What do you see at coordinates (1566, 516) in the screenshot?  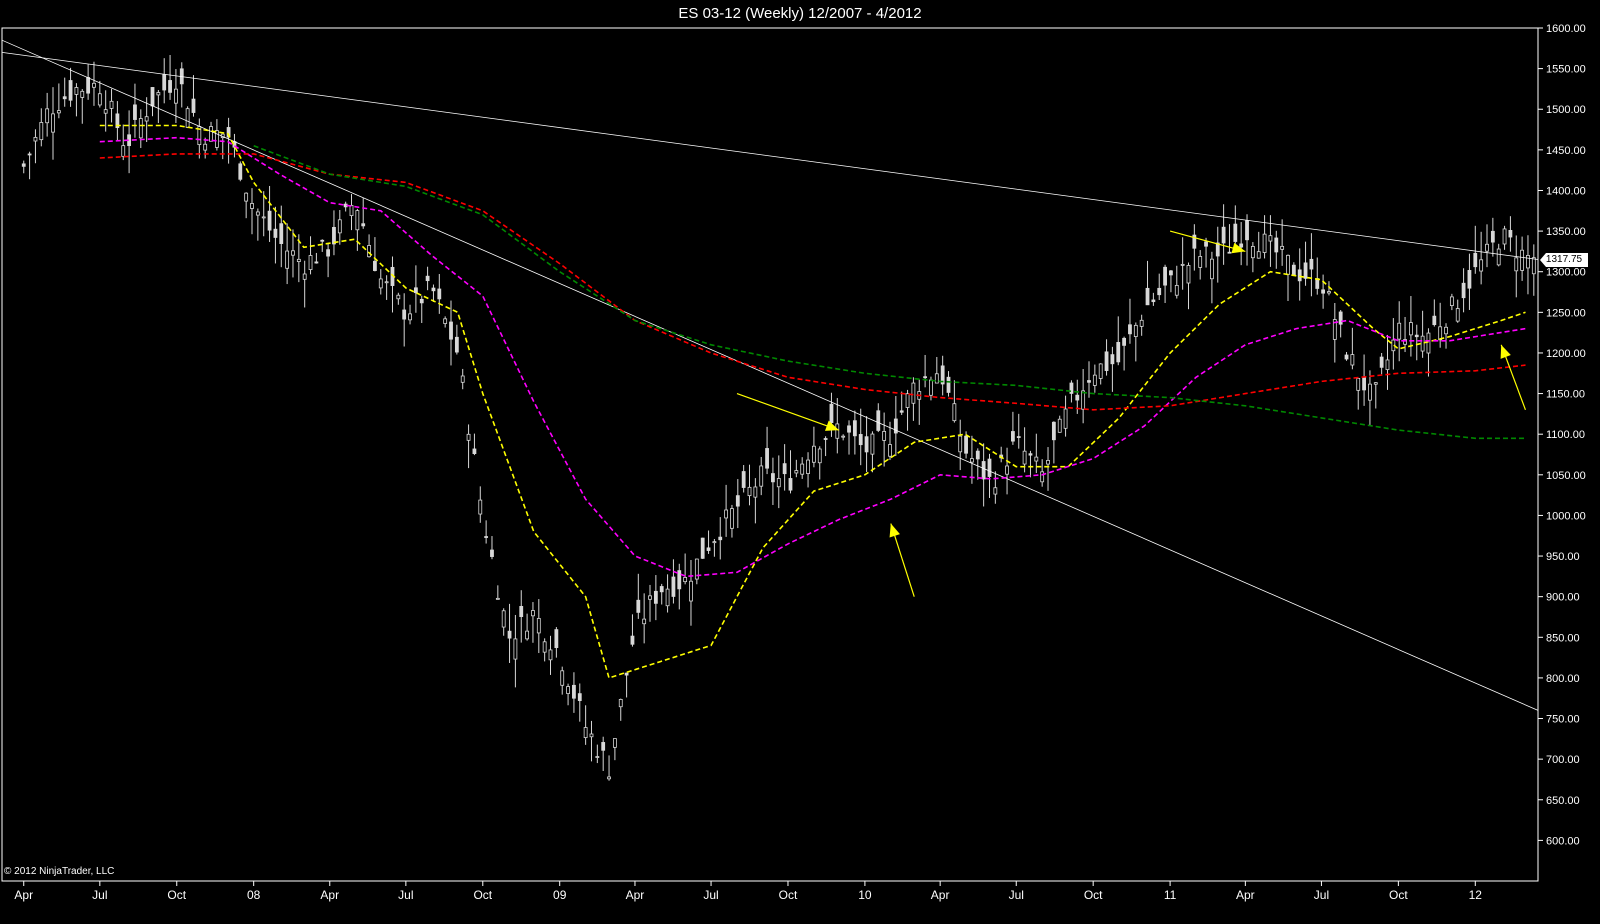 I see `y-tick-label: 1000.00` at bounding box center [1566, 516].